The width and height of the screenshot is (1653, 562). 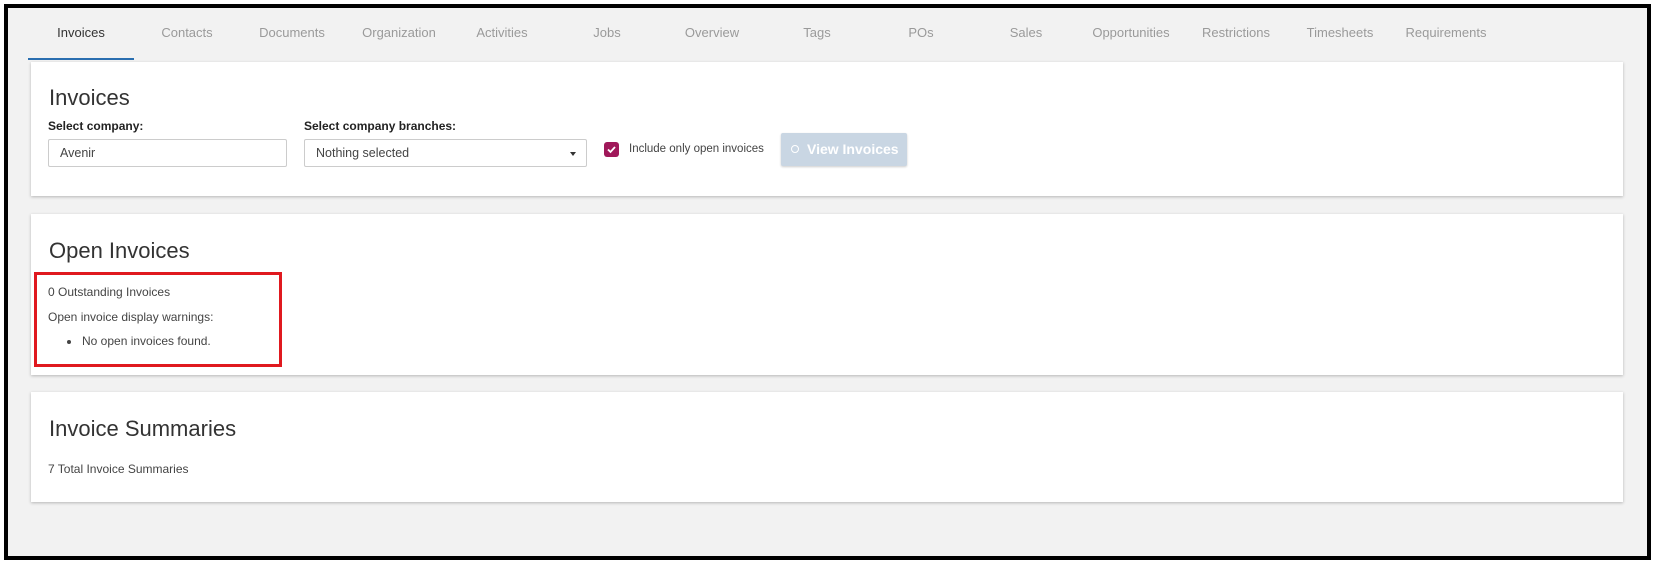 I want to click on company-label: Select company:, so click(x=96, y=126).